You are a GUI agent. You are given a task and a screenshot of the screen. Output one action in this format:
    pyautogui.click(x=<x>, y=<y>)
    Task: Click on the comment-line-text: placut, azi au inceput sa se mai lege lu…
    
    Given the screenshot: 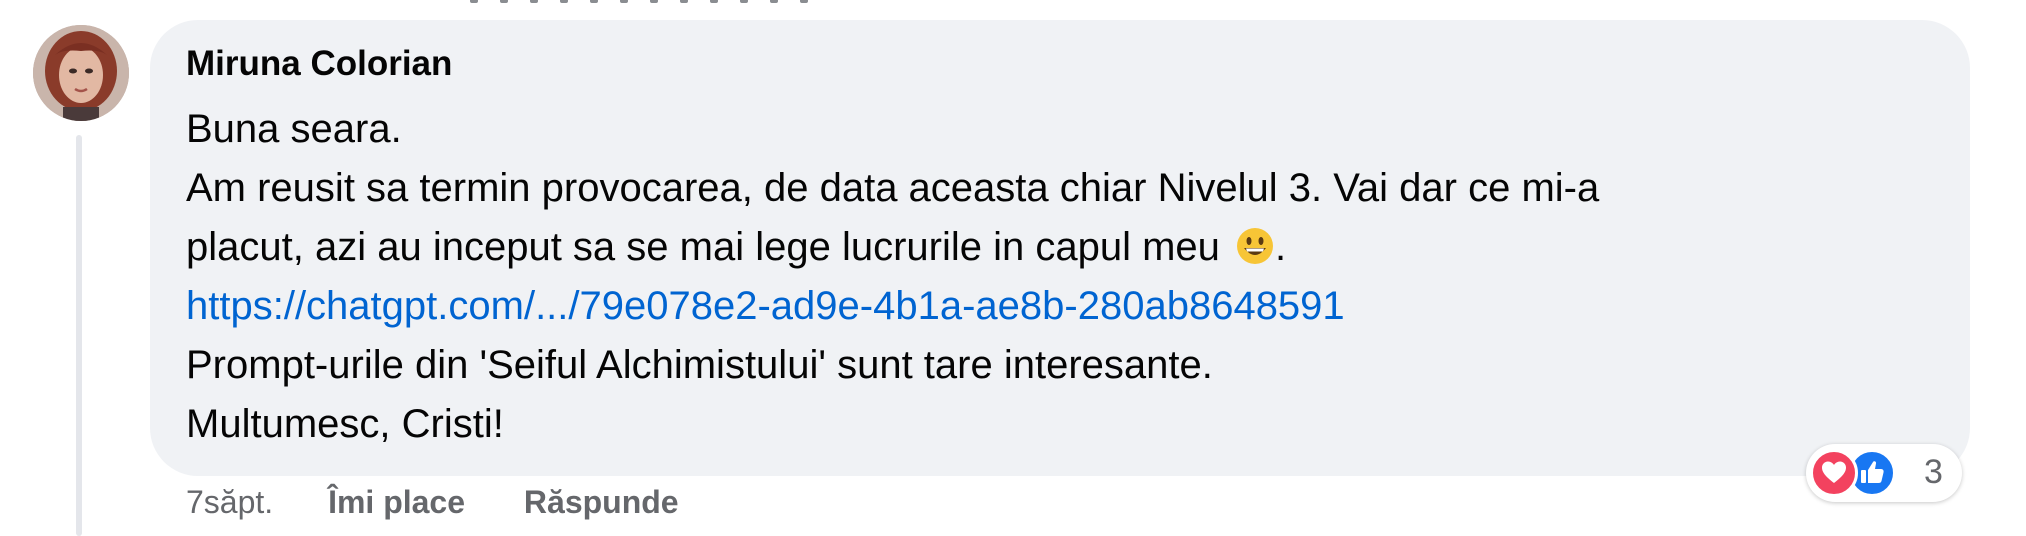 What is the action you would take?
    pyautogui.click(x=703, y=247)
    